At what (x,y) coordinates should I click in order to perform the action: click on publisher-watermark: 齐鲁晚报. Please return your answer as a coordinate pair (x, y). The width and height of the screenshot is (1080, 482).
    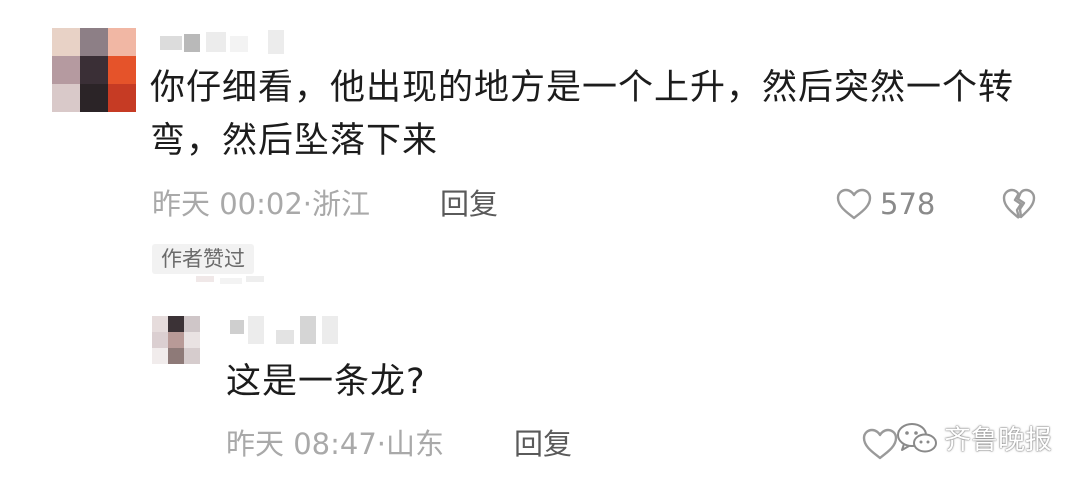
    Looking at the image, I should click on (974, 437).